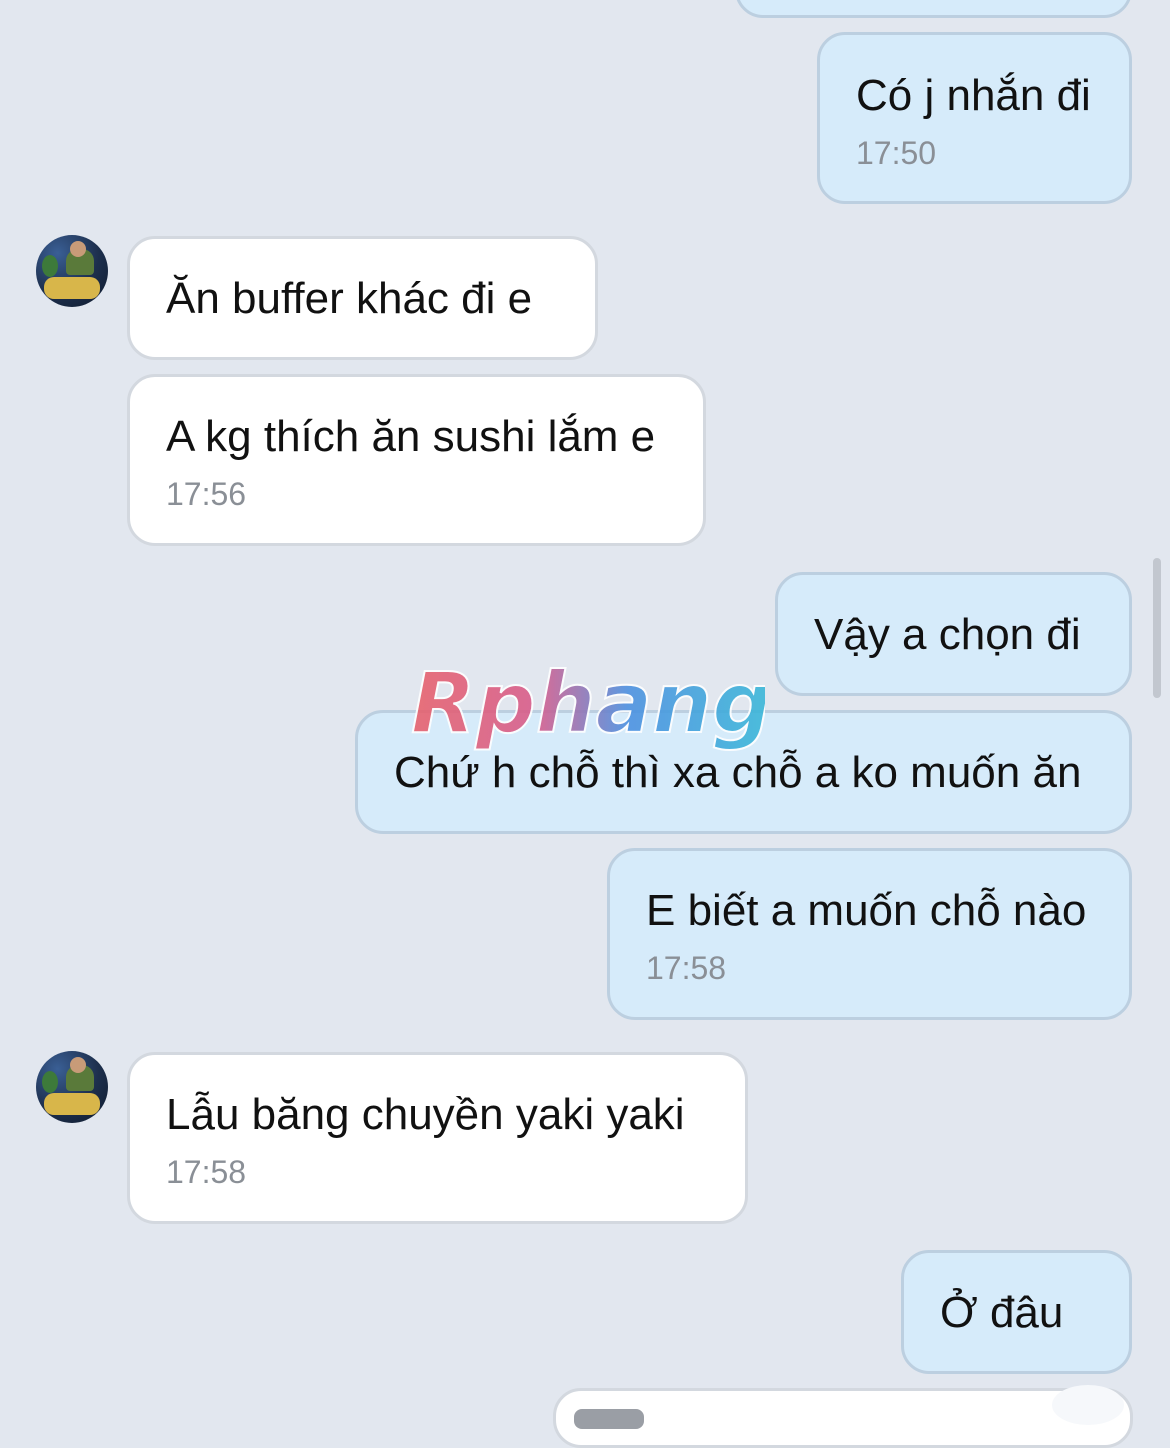  I want to click on message-bubble-outgoing: Có j nhắn đi 17:50, so click(974, 118).